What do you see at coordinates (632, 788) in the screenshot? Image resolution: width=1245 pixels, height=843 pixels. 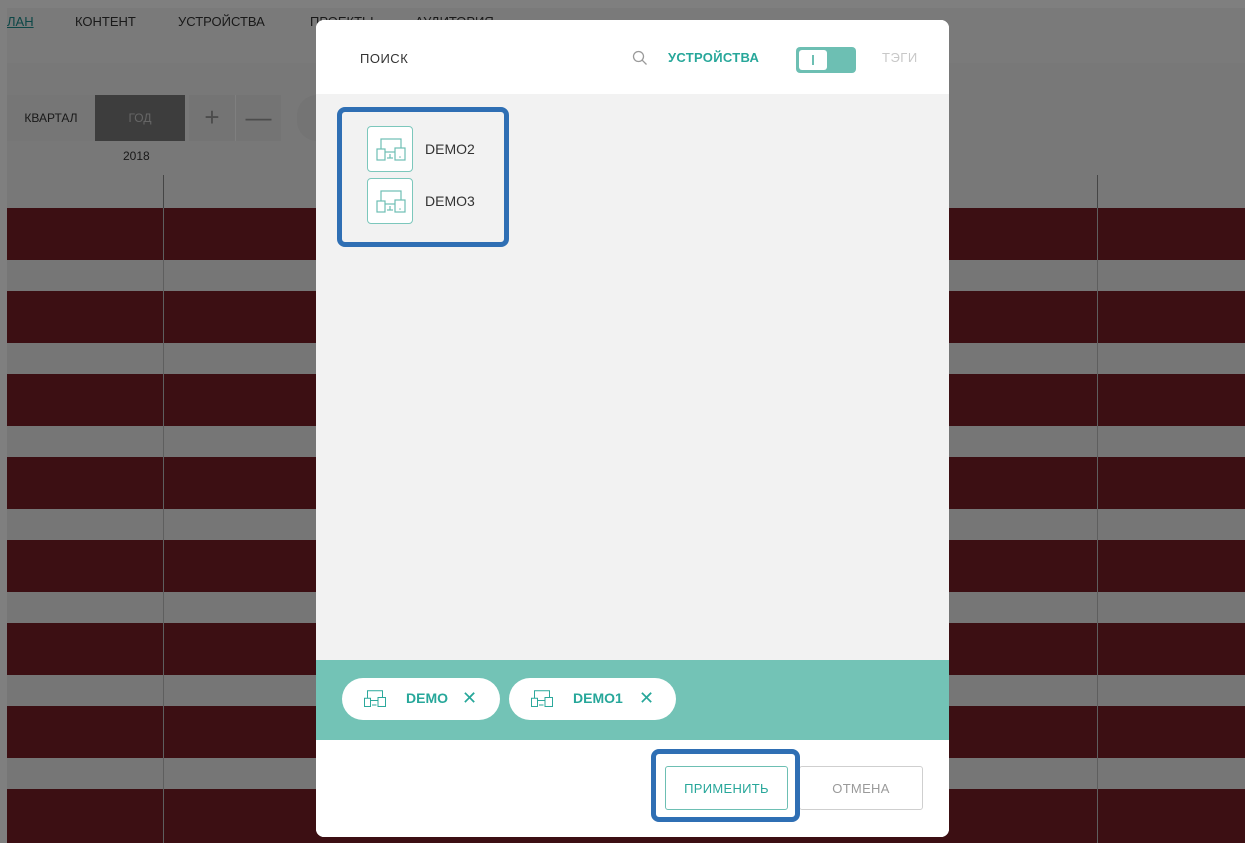 I see `dialog-footer: ПРИМЕНИТЬ ОТМЕНА` at bounding box center [632, 788].